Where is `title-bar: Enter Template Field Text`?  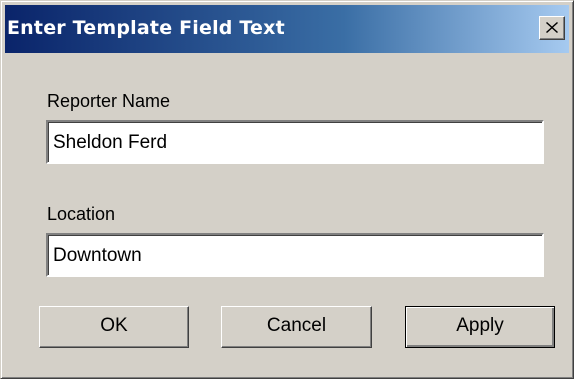 title-bar: Enter Template Field Text is located at coordinates (287, 29).